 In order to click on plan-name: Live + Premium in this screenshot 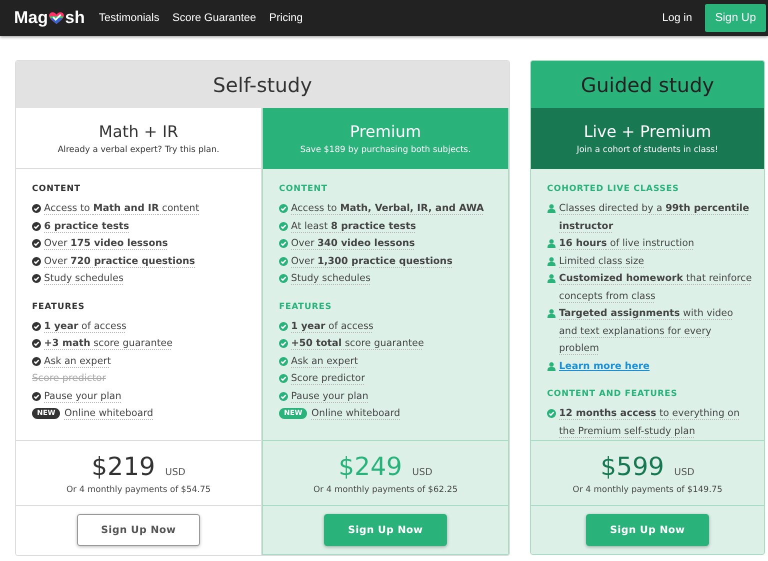, I will do `click(648, 131)`.